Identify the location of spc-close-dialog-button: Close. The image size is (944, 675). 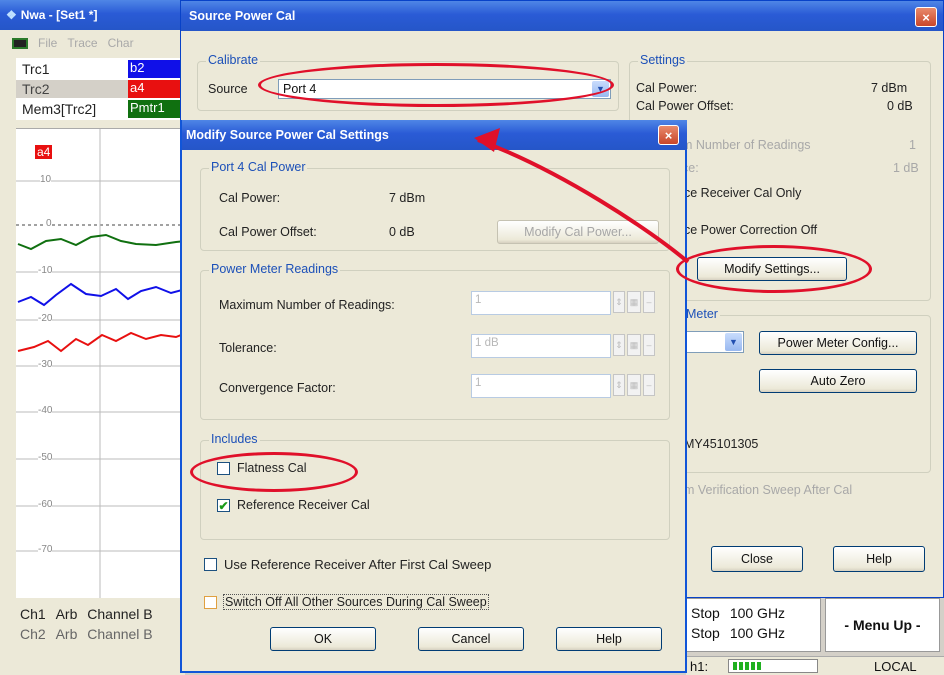
(757, 559).